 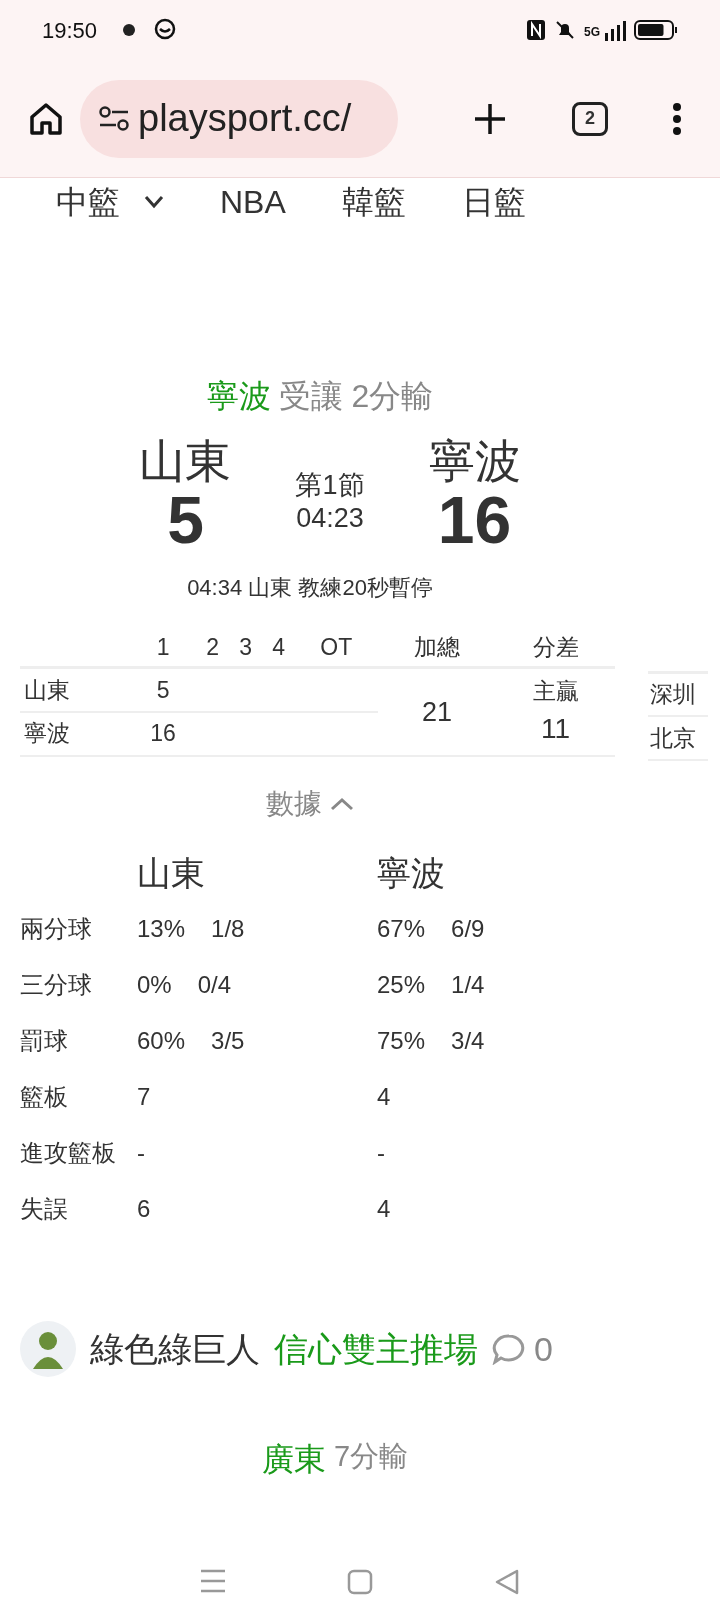 I want to click on column-header: 2, so click(x=213, y=647).